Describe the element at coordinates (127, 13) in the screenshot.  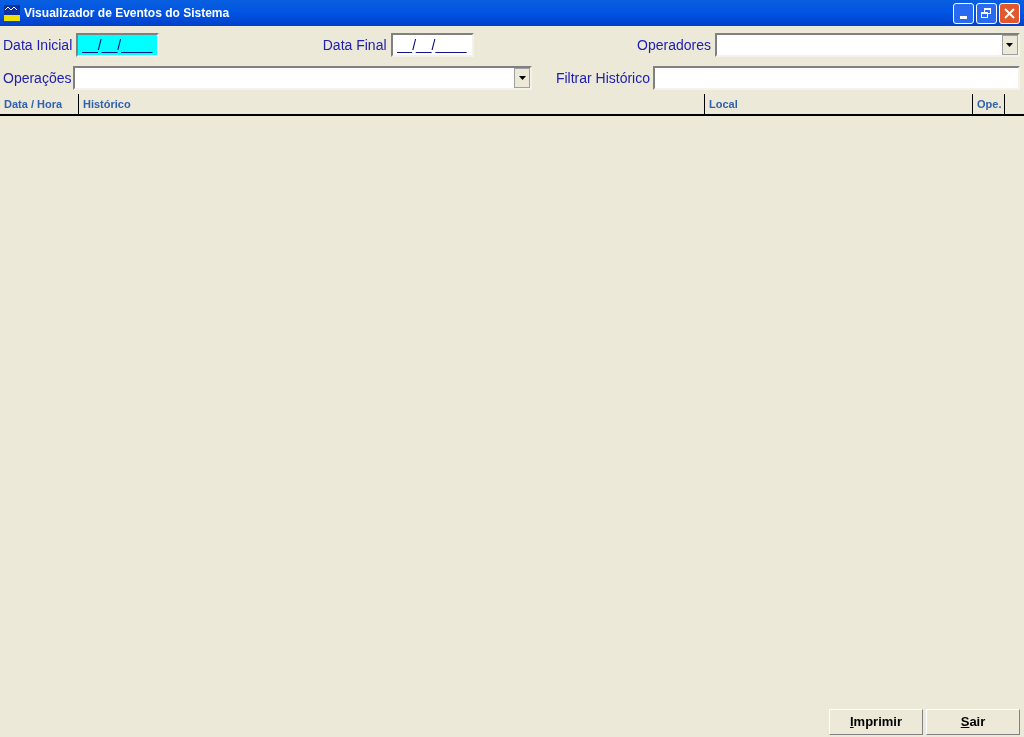
I see `window-title: Visualizador de Eventos do Sistema` at that location.